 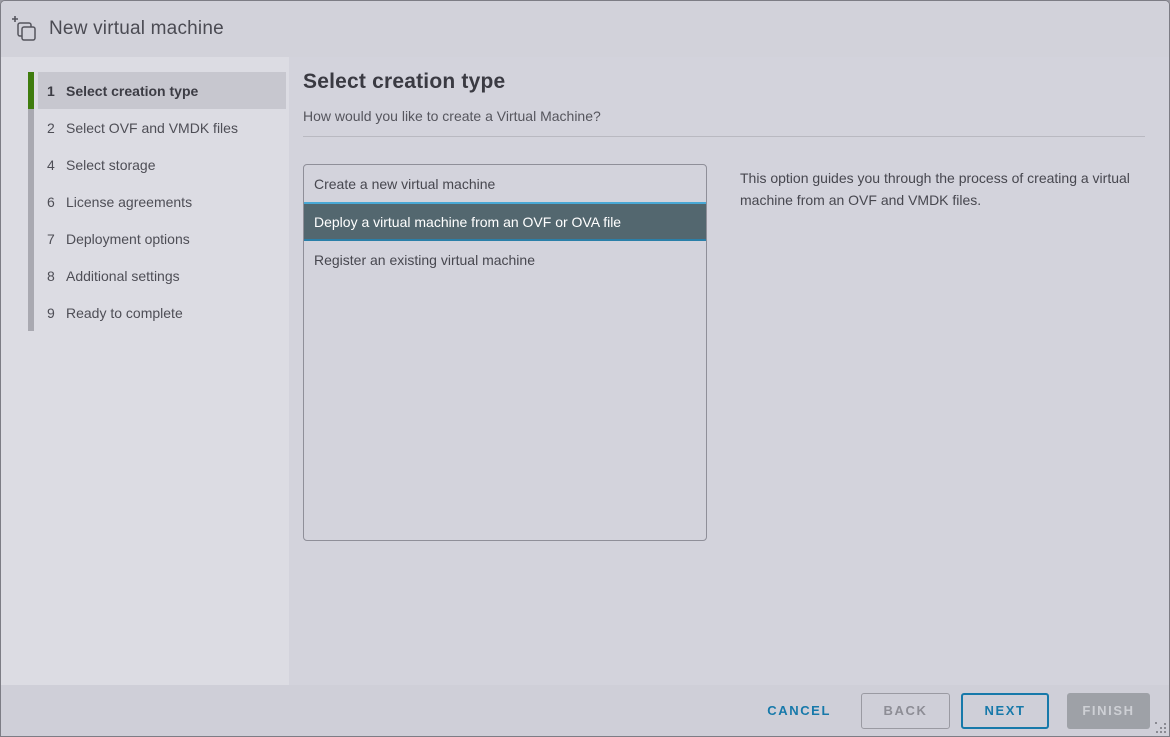 What do you see at coordinates (111, 164) in the screenshot?
I see `step-label: Select storage` at bounding box center [111, 164].